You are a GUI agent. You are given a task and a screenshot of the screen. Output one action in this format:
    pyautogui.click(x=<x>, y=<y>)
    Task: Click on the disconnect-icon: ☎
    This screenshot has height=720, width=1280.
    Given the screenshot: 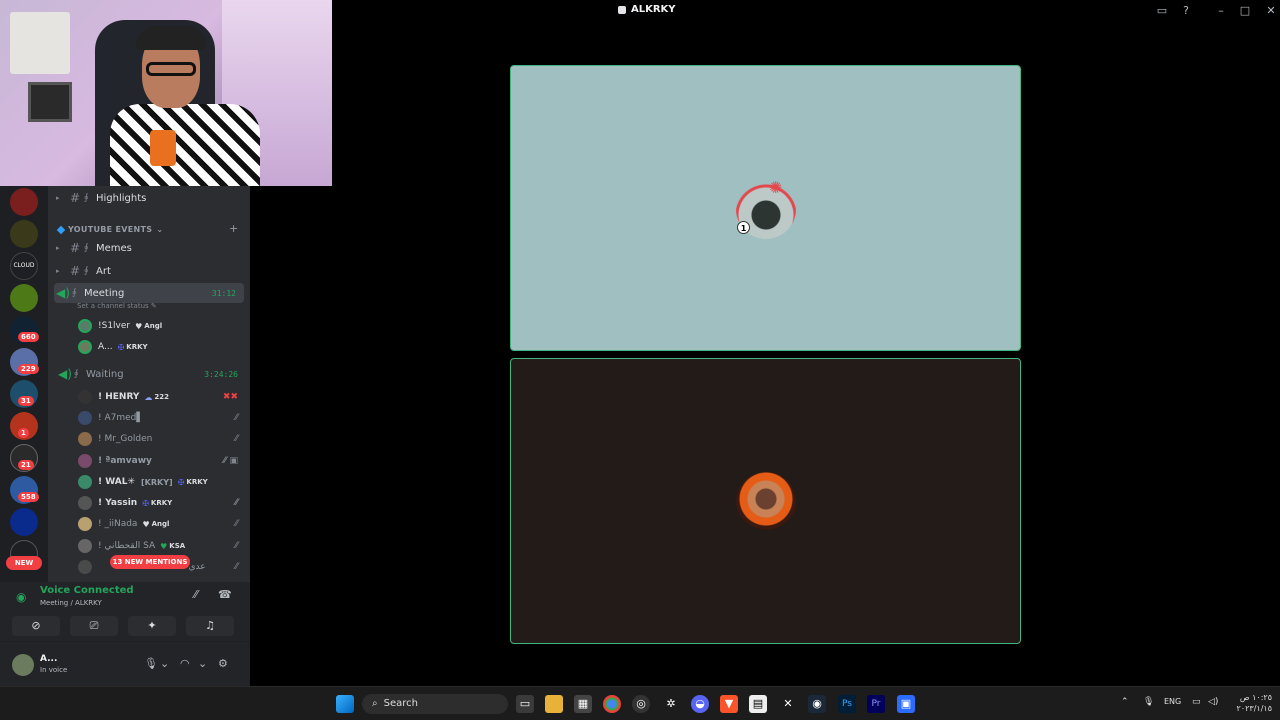 What is the action you would take?
    pyautogui.click(x=225, y=594)
    